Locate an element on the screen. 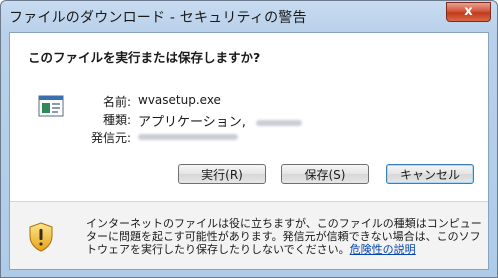 Image resolution: width=498 pixels, height=278 pixels. risk-explanation-link: 危険性の説明 is located at coordinates (383, 249).